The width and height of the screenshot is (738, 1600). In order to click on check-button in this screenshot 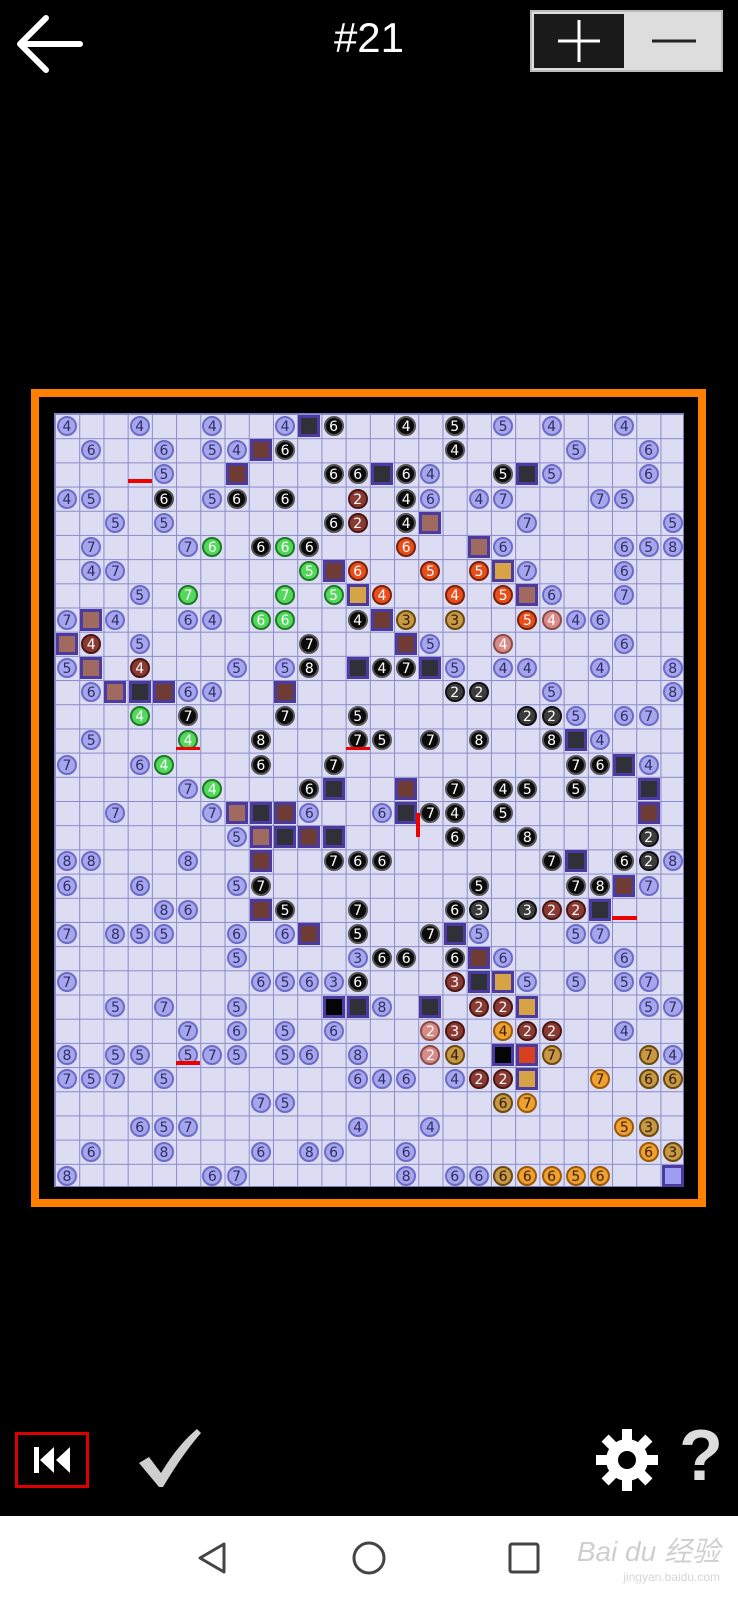, I will do `click(170, 1460)`.